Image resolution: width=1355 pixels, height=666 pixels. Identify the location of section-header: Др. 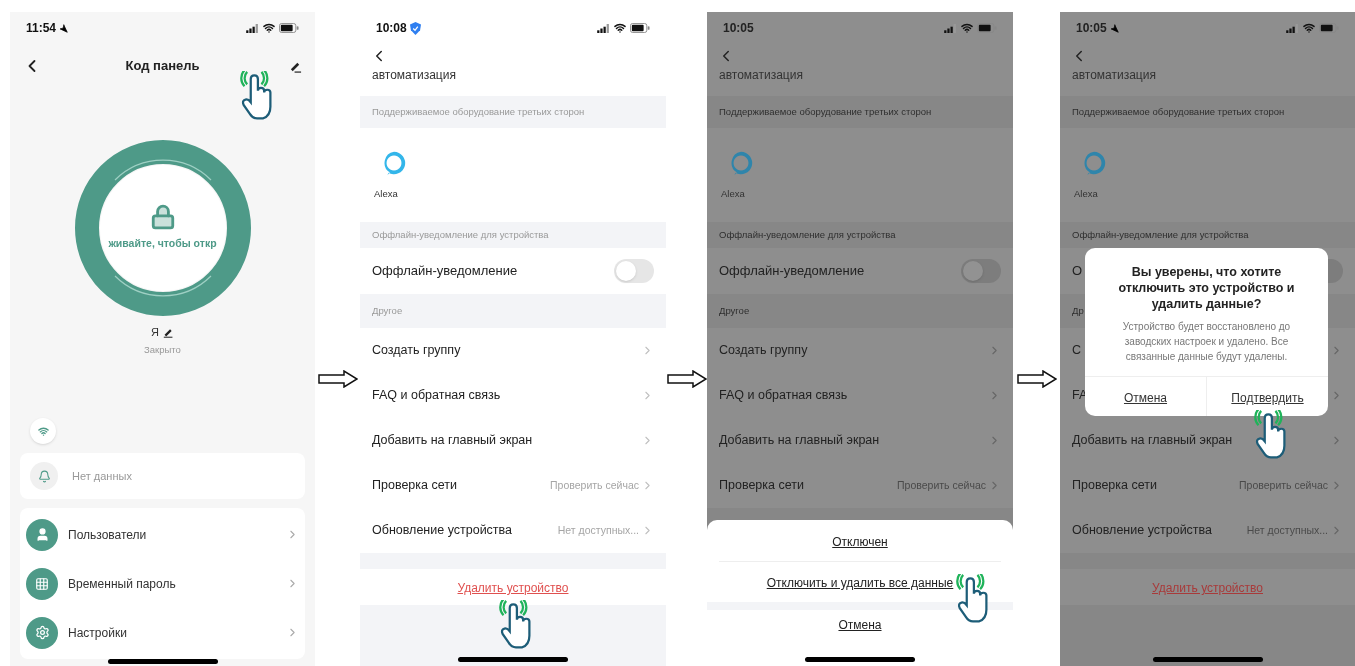
(1078, 310).